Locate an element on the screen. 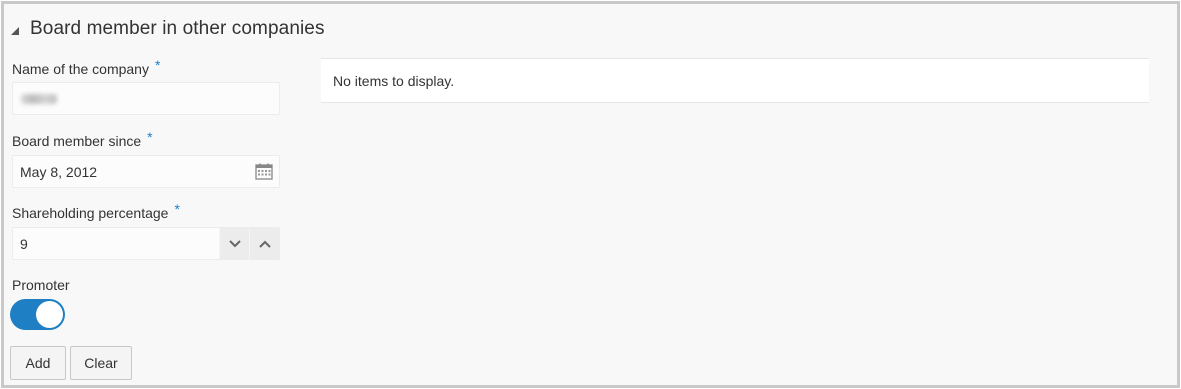 Image resolution: width=1181 pixels, height=389 pixels. board-member-since-label-text: Board member since is located at coordinates (77, 141).